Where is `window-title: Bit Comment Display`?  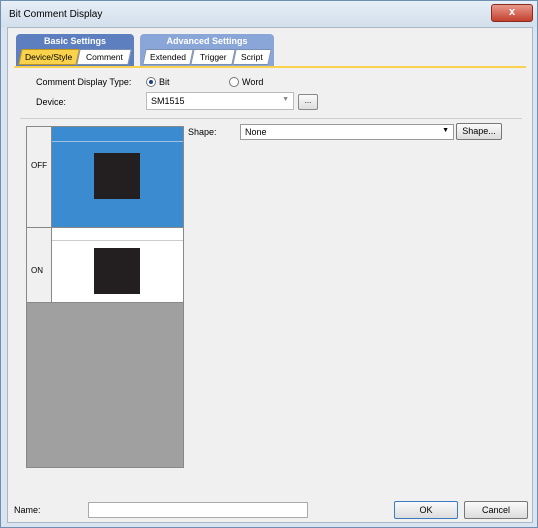
window-title: Bit Comment Display is located at coordinates (56, 14).